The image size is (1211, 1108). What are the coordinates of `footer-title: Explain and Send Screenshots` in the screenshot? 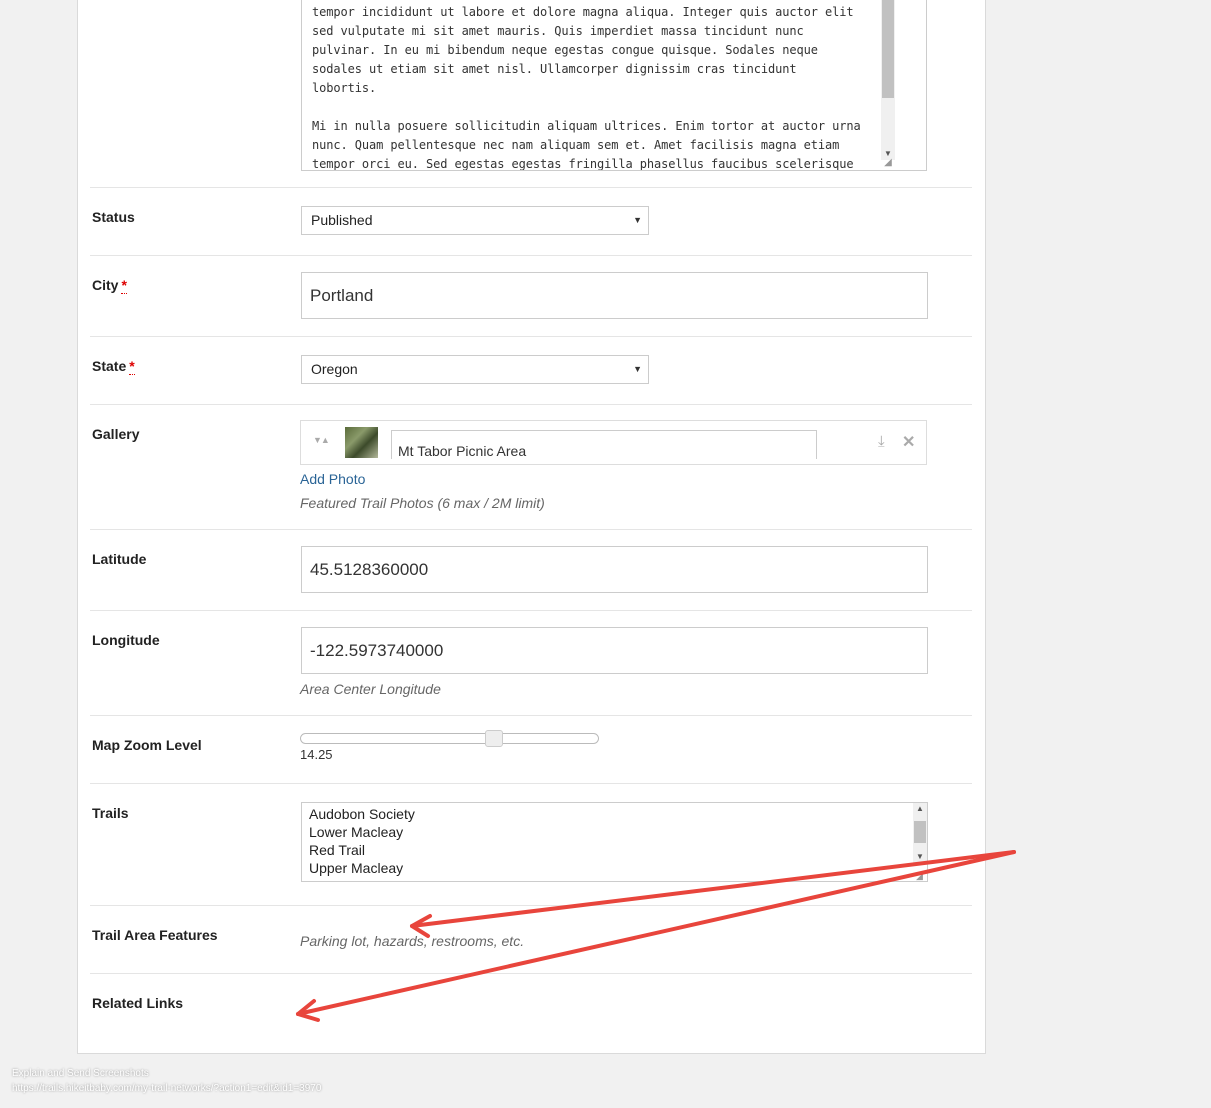 It's located at (80, 1073).